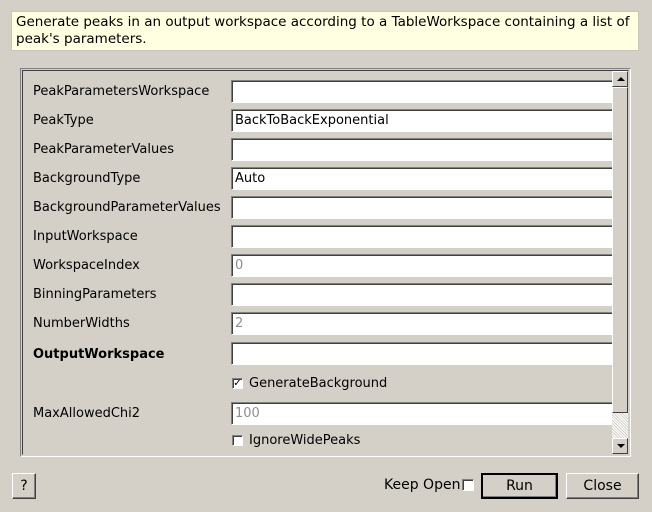 The width and height of the screenshot is (652, 512). What do you see at coordinates (423, 91) in the screenshot?
I see `peakparametersworkspace-input` at bounding box center [423, 91].